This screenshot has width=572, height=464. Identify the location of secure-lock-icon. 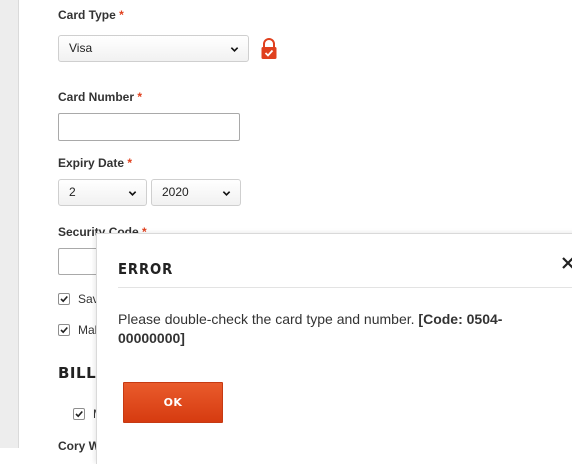
(269, 48).